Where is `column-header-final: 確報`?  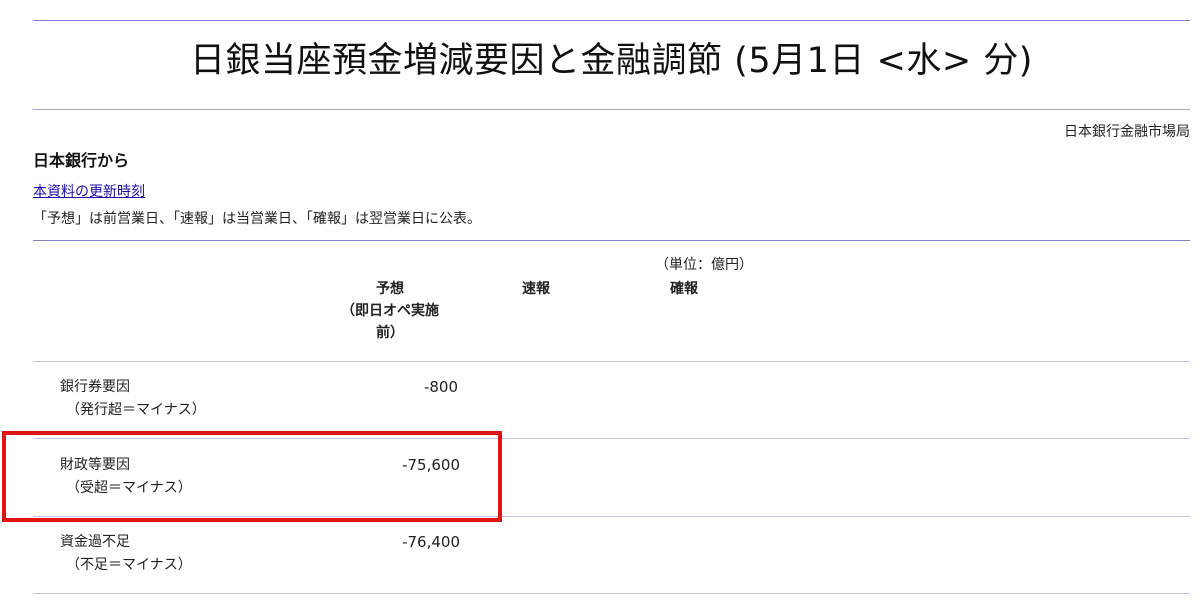 column-header-final: 確報 is located at coordinates (684, 289).